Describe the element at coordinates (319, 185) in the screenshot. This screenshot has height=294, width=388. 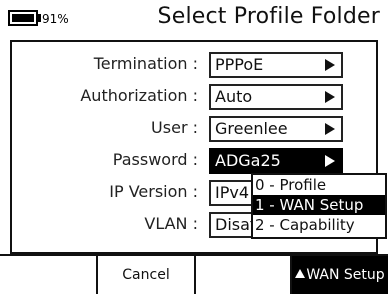
I see `dropdown-item-profile: 0 - Profile` at that location.